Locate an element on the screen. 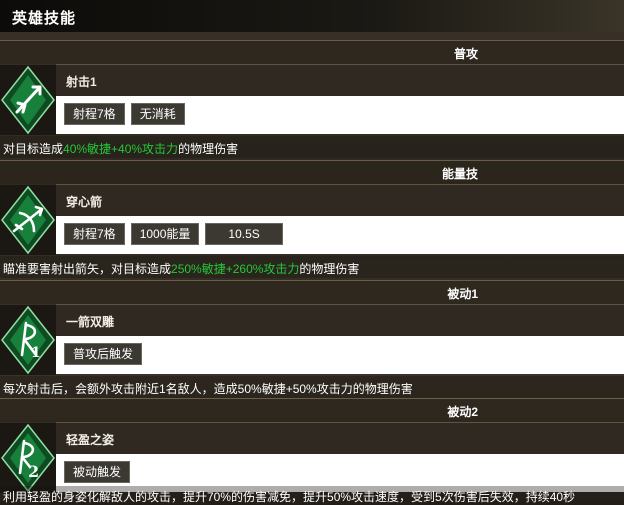  skill-name: 轻盈之姿 is located at coordinates (90, 440).